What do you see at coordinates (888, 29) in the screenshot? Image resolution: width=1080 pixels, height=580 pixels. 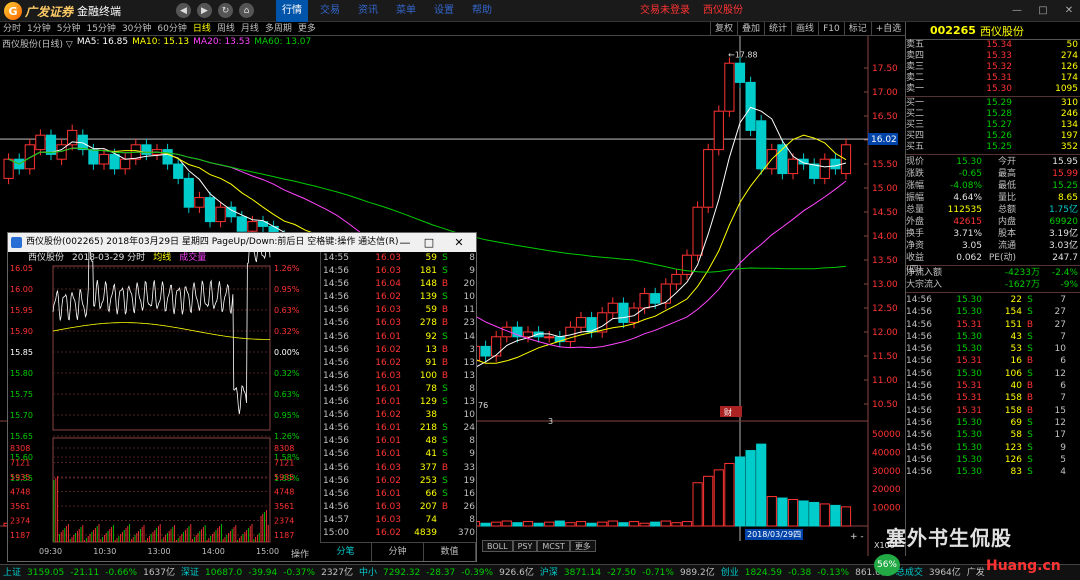 I see `toolbar-button-6: +自选` at bounding box center [888, 29].